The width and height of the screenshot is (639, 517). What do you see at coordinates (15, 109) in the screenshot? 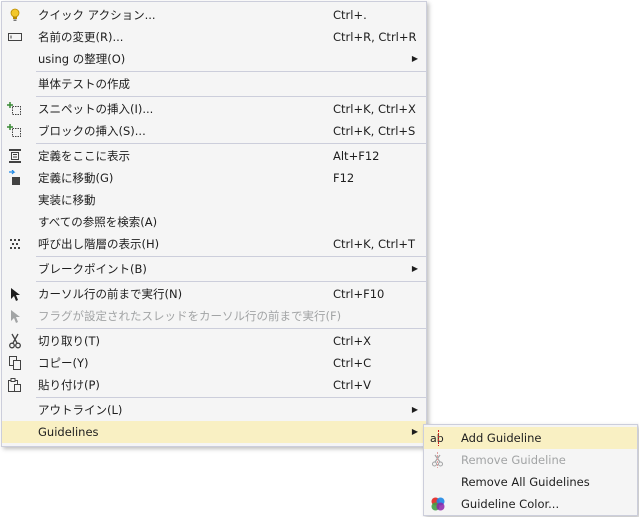
I see `insert-snippet-icon` at bounding box center [15, 109].